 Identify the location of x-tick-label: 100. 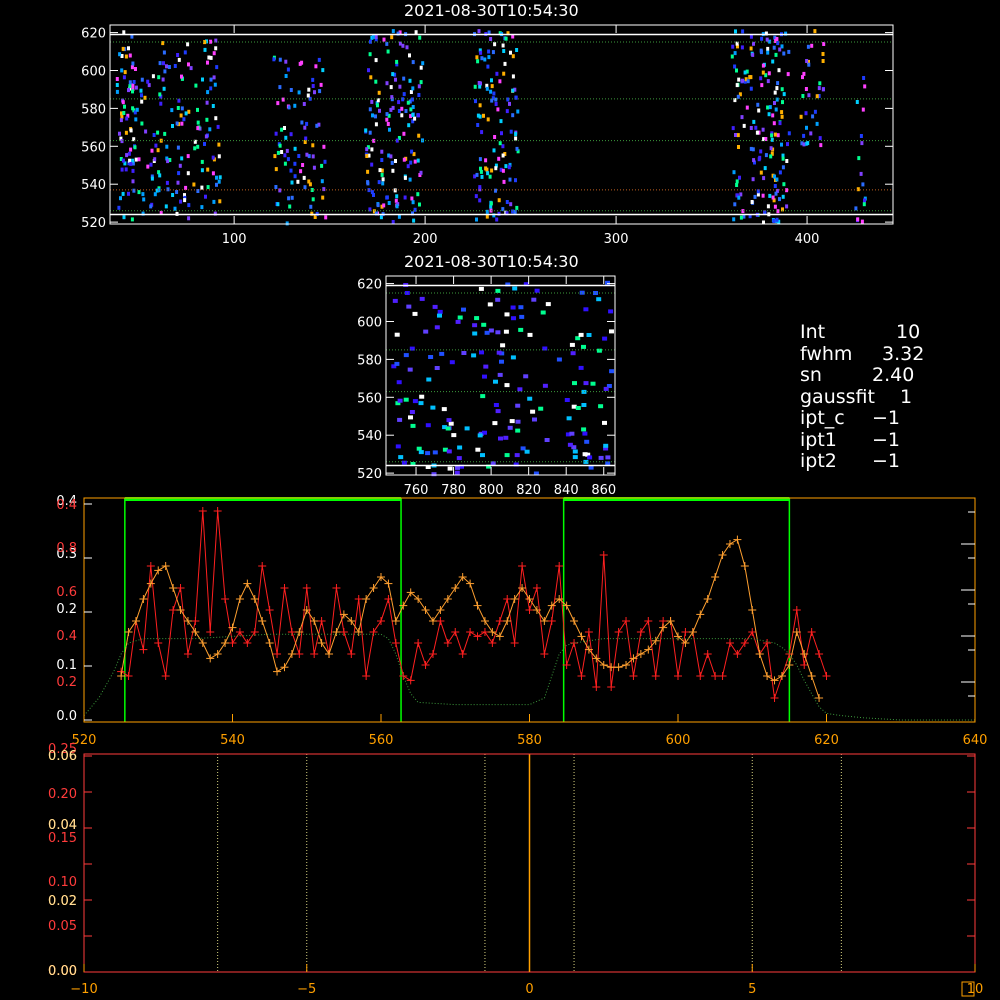
(234, 239).